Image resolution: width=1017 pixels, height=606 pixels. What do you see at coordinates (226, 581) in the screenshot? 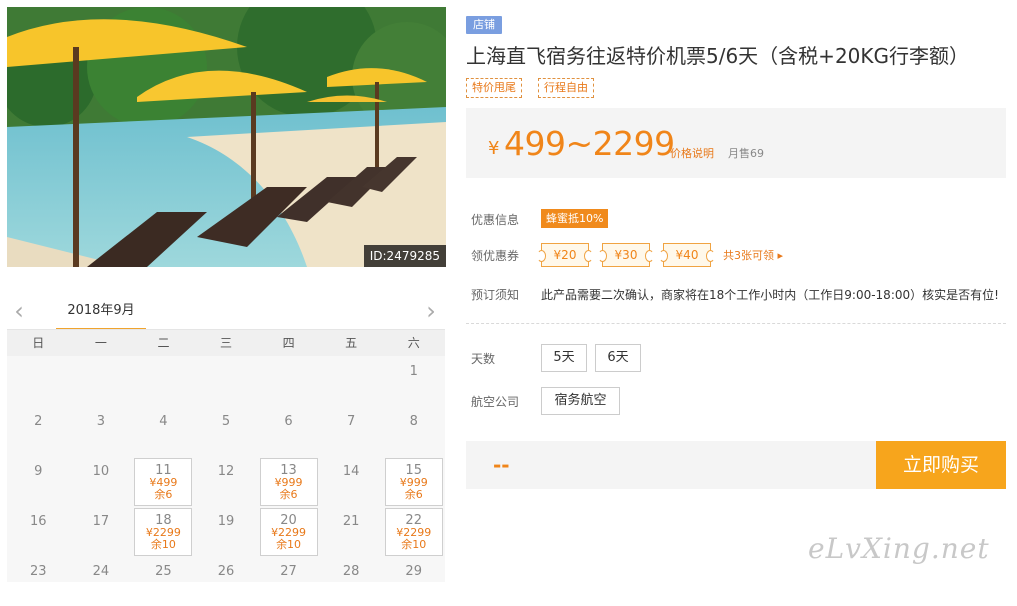
I see `calendar-day: 26` at bounding box center [226, 581].